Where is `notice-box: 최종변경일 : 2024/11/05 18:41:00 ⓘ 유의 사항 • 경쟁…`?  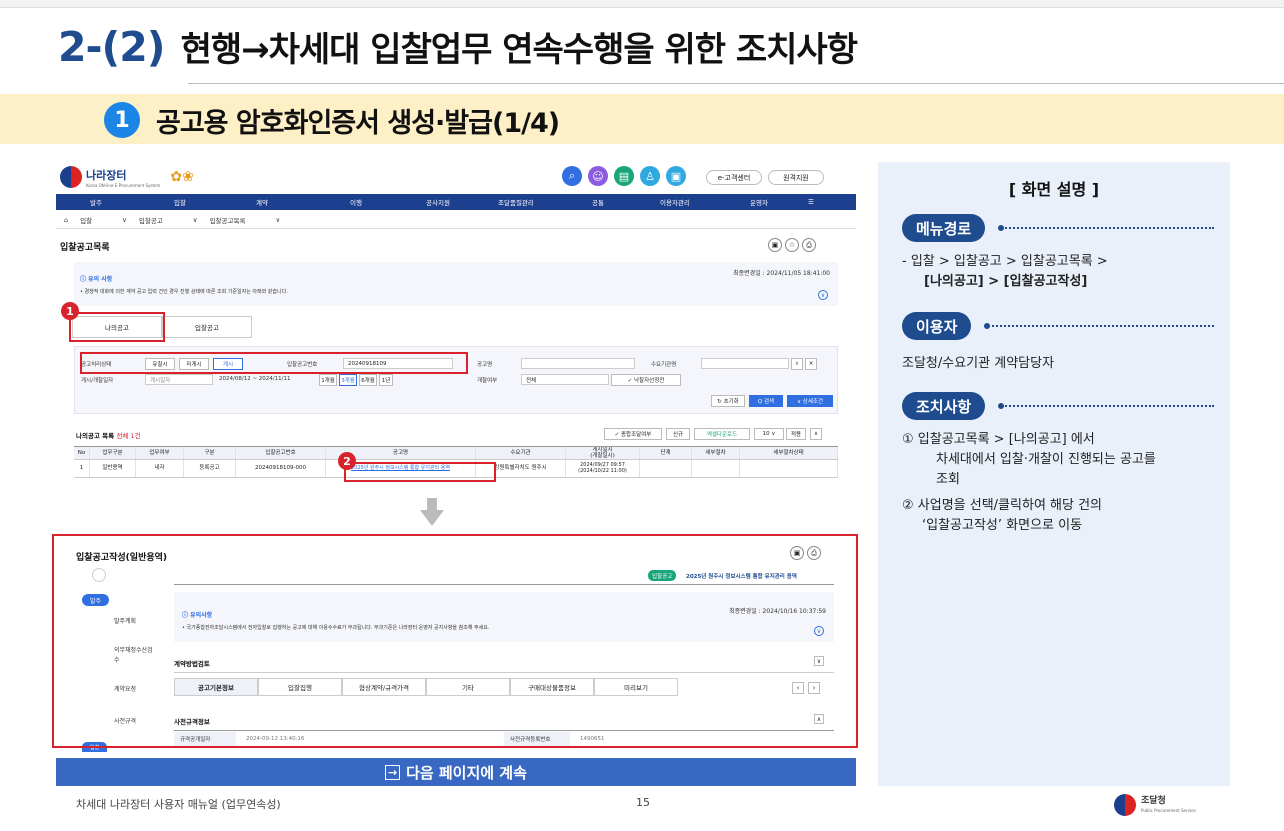
notice-box: 최종변경일 : 2024/11/05 18:41:00 ⓘ 유의 사항 • 경쟁… is located at coordinates (456, 284).